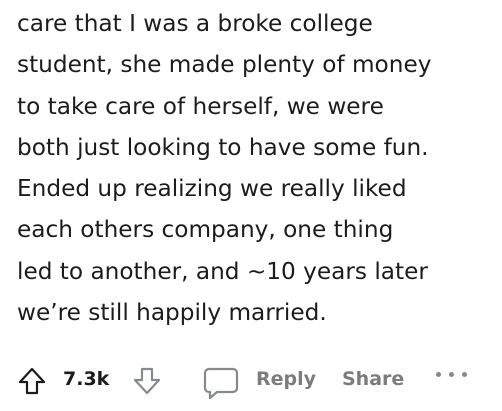  I want to click on reply-label: Reply, so click(286, 379).